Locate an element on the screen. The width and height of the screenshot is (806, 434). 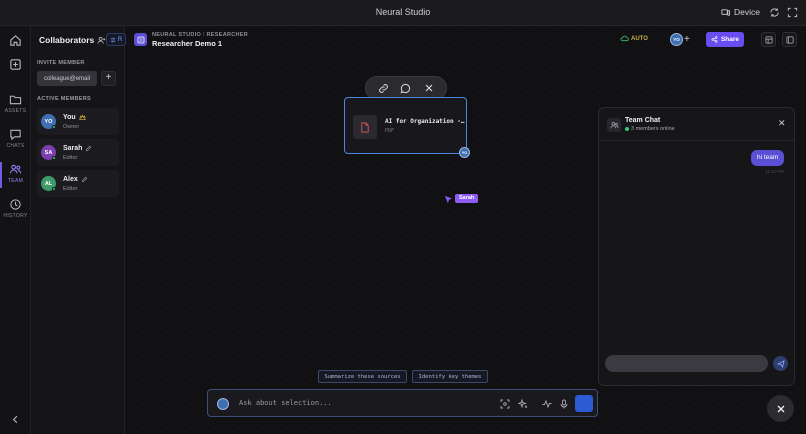
expand-icon is located at coordinates (792, 12).